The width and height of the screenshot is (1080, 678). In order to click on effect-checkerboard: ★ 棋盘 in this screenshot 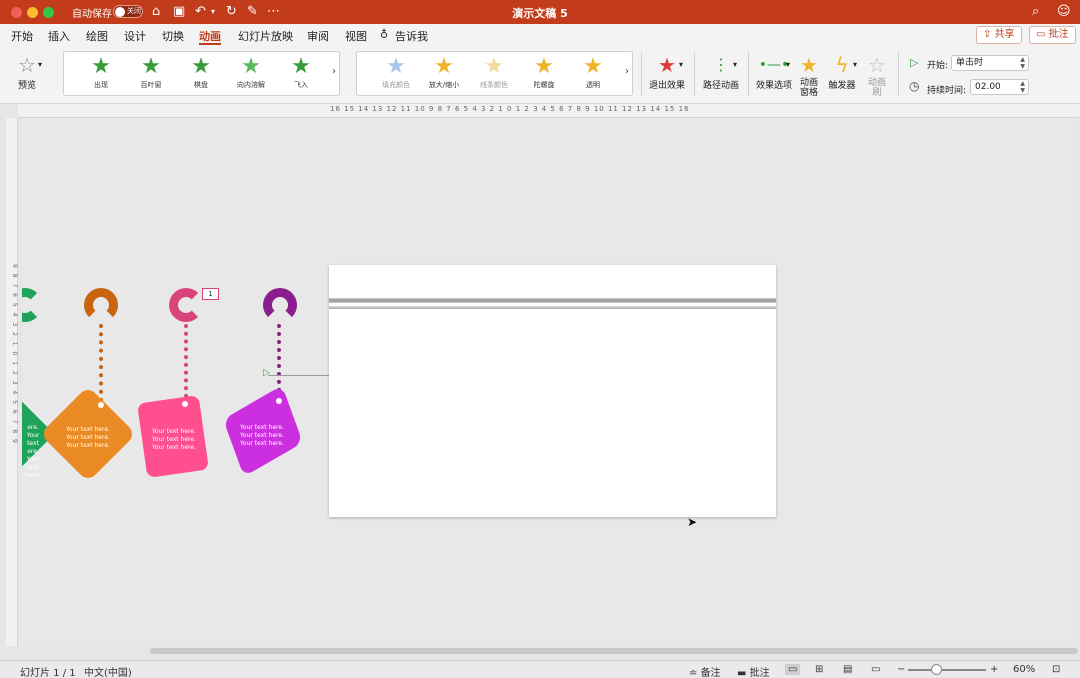, I will do `click(201, 72)`.